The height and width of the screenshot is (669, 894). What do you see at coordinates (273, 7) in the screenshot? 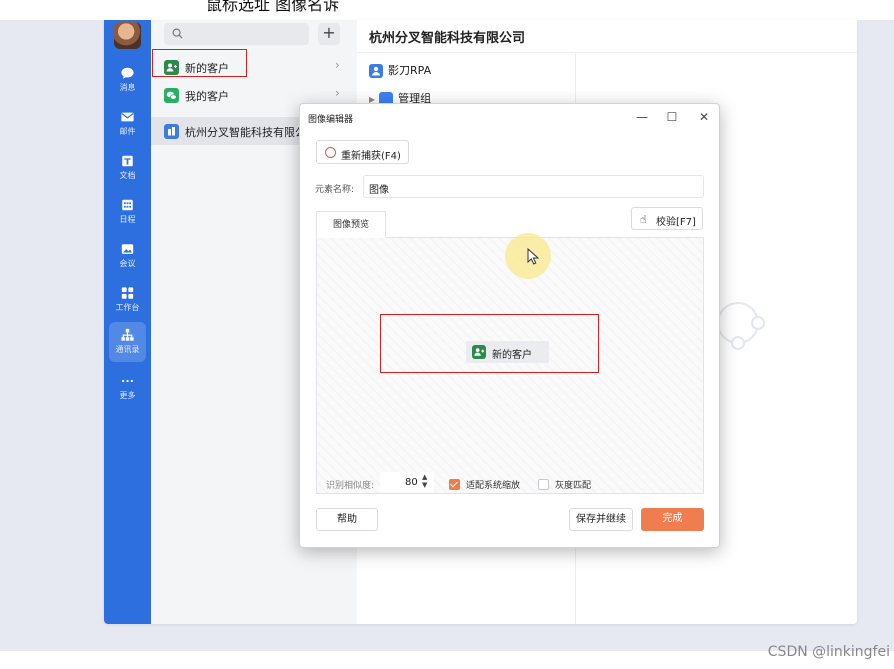
I see `caption-text: 鼠标选址 图像名诉` at bounding box center [273, 7].